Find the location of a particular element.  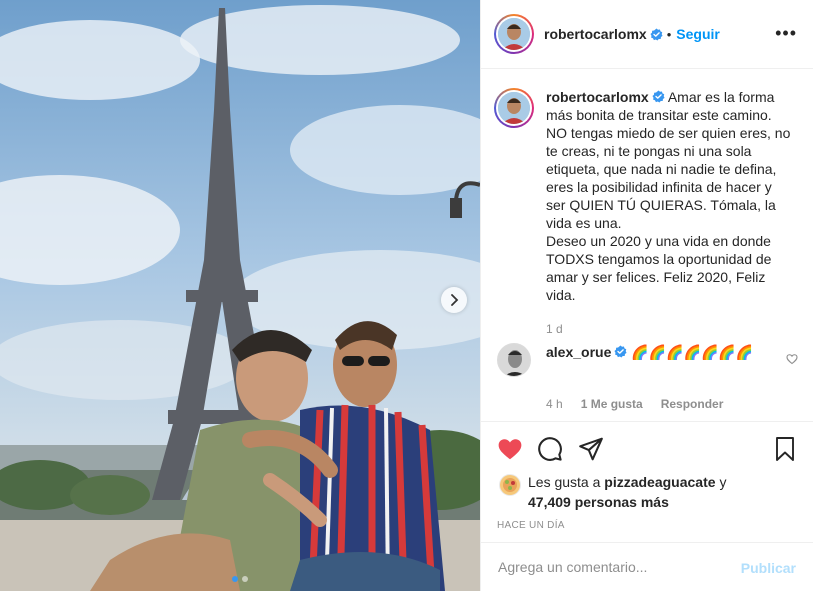

comment-icon is located at coordinates (550, 449).